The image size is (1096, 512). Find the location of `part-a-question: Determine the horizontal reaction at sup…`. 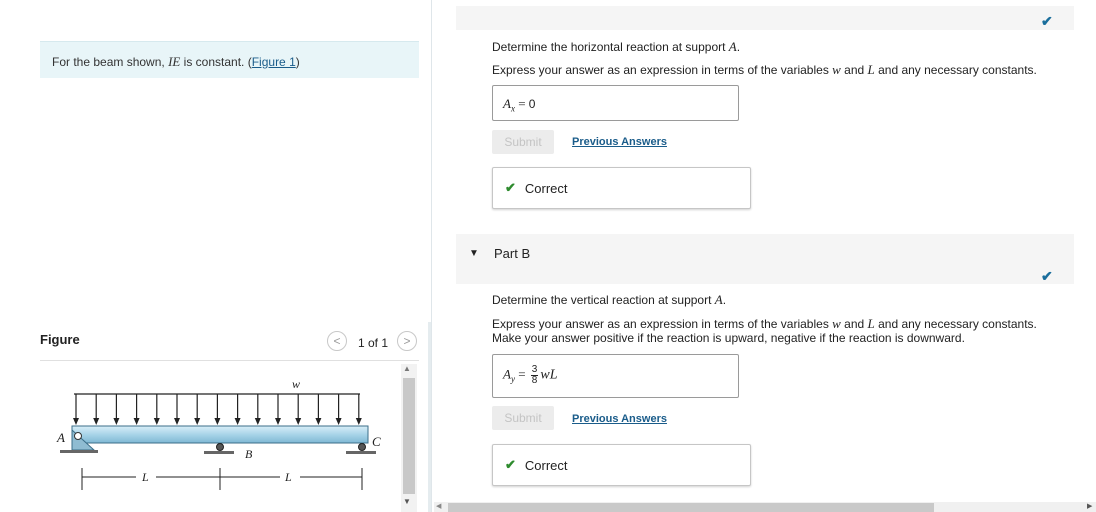

part-a-question: Determine the horizontal reaction at sup… is located at coordinates (616, 47).